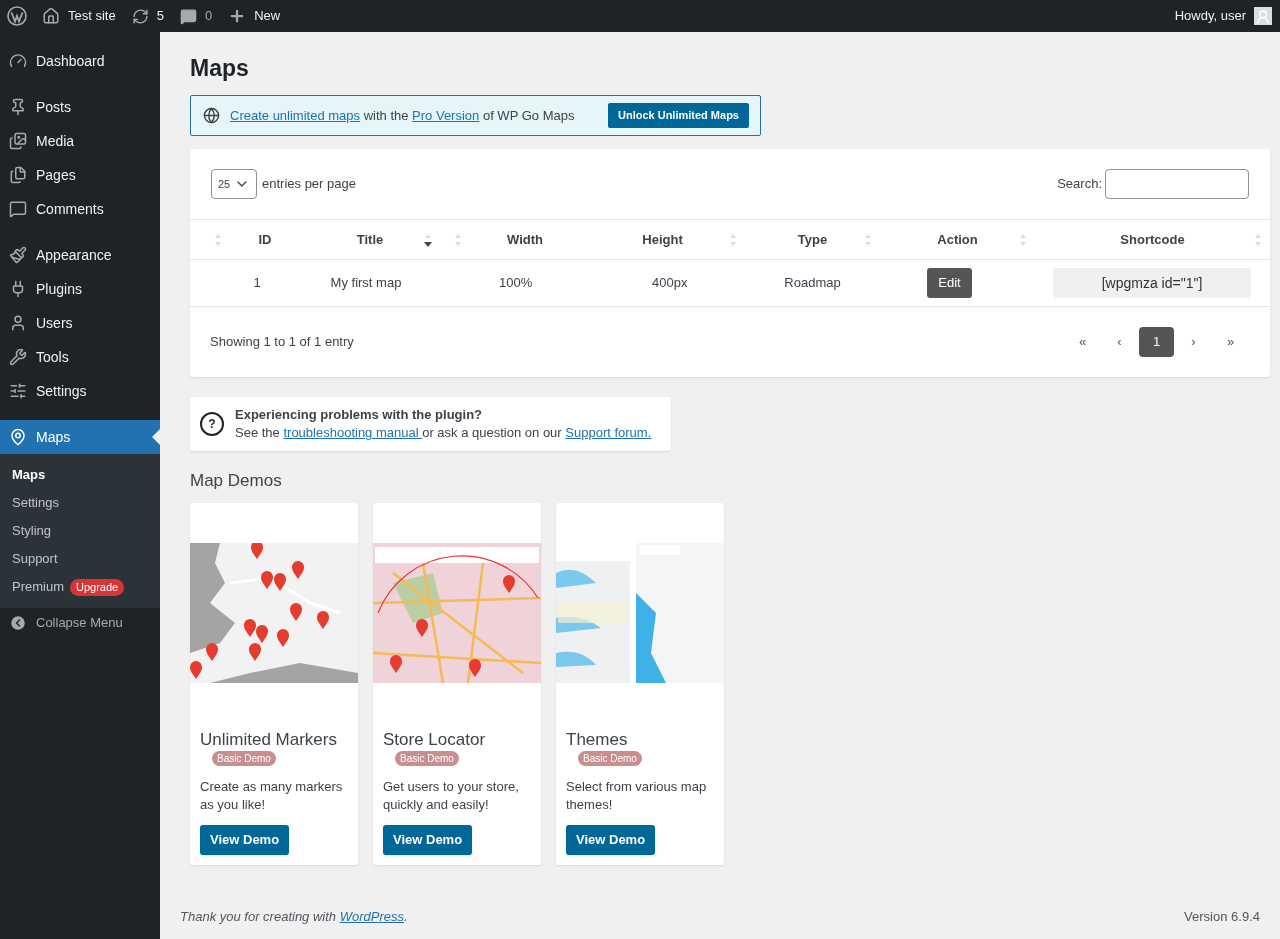 This screenshot has width=1280, height=939. Describe the element at coordinates (1263, 16) in the screenshot. I see `avatar-icon` at that location.